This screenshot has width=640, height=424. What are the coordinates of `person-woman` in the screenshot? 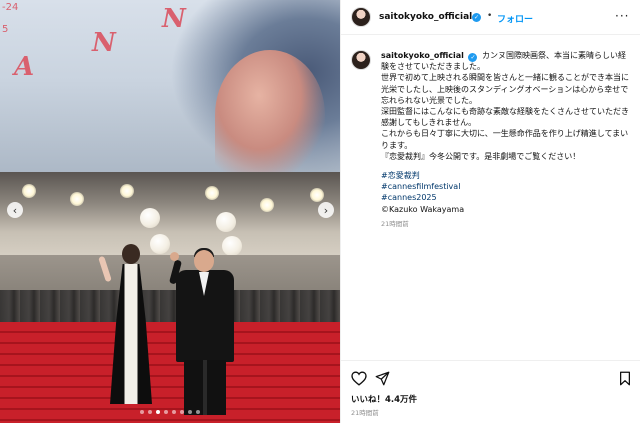 It's located at (129, 324).